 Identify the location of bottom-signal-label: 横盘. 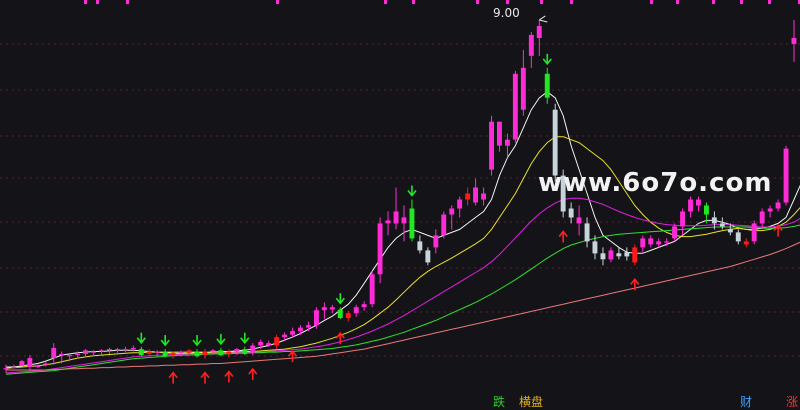
(531, 402).